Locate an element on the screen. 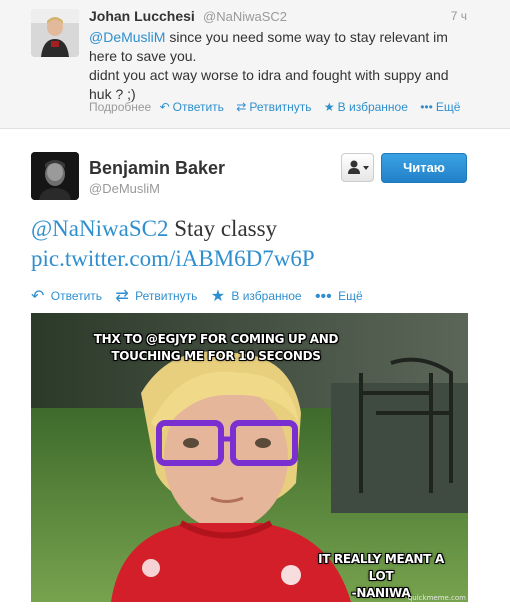 This screenshot has height=609, width=510. reply-mention-link: @DeMusliM is located at coordinates (127, 37).